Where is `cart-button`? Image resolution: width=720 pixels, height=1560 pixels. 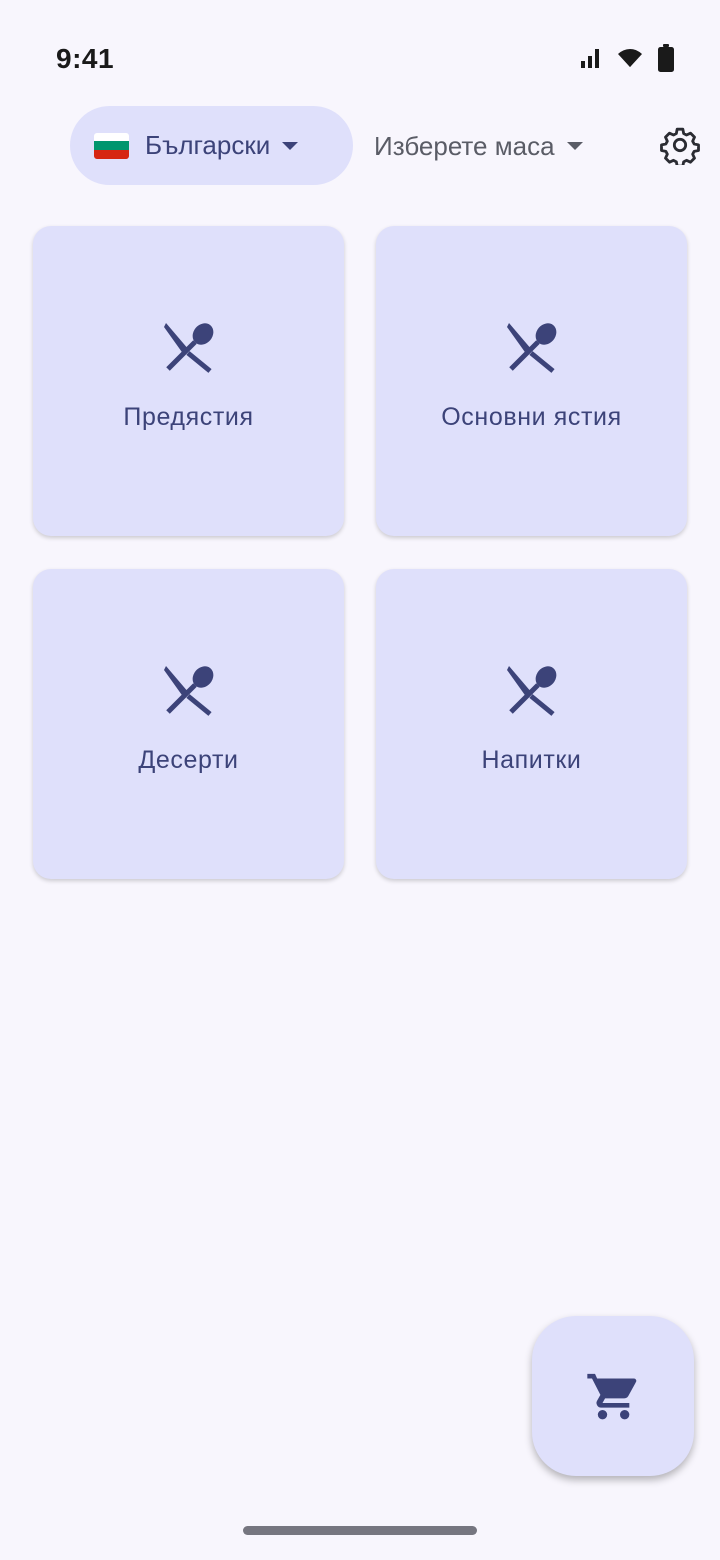
cart-button is located at coordinates (613, 1396).